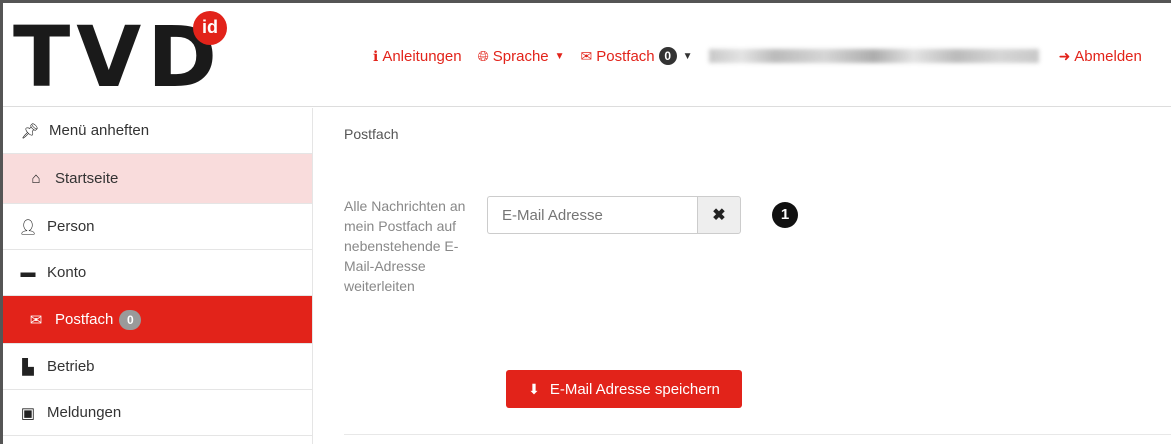 The width and height of the screenshot is (1171, 444). I want to click on mailbox-dropdown: ✉ Postfach 0 ▼, so click(637, 56).